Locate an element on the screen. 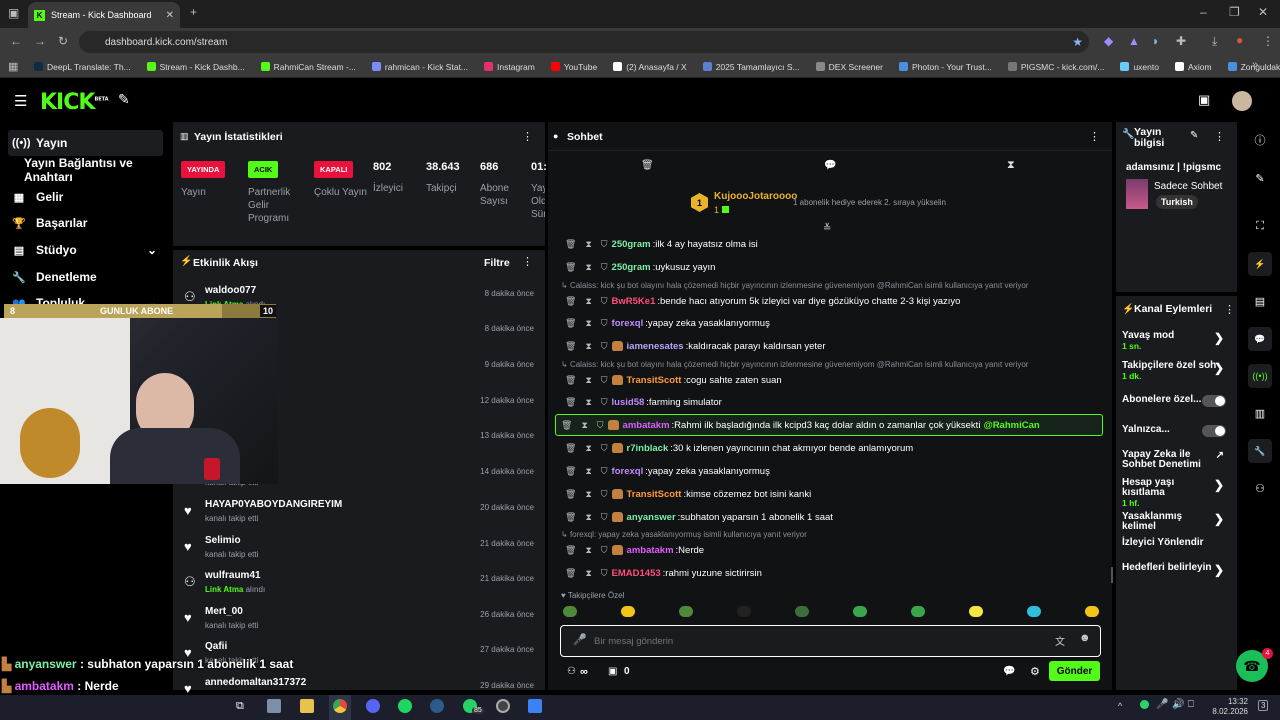 This screenshot has height=720, width=1280. sidebar-item-1: Yayın Bağlantısı ve Anahtarı is located at coordinates (85, 170).